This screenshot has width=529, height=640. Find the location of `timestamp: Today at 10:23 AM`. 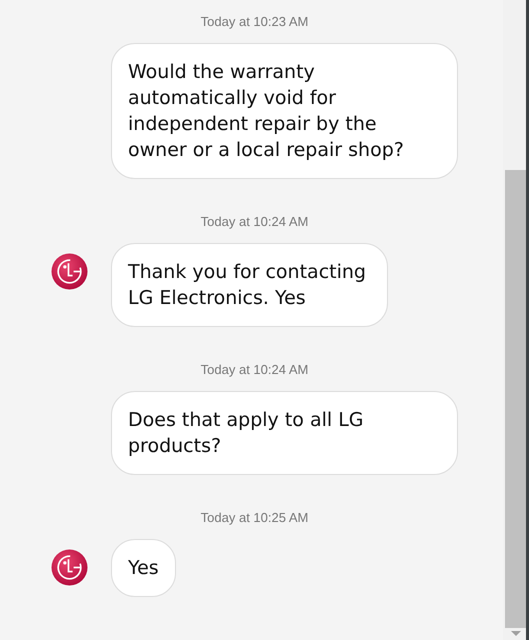

timestamp: Today at 10:23 AM is located at coordinates (254, 22).